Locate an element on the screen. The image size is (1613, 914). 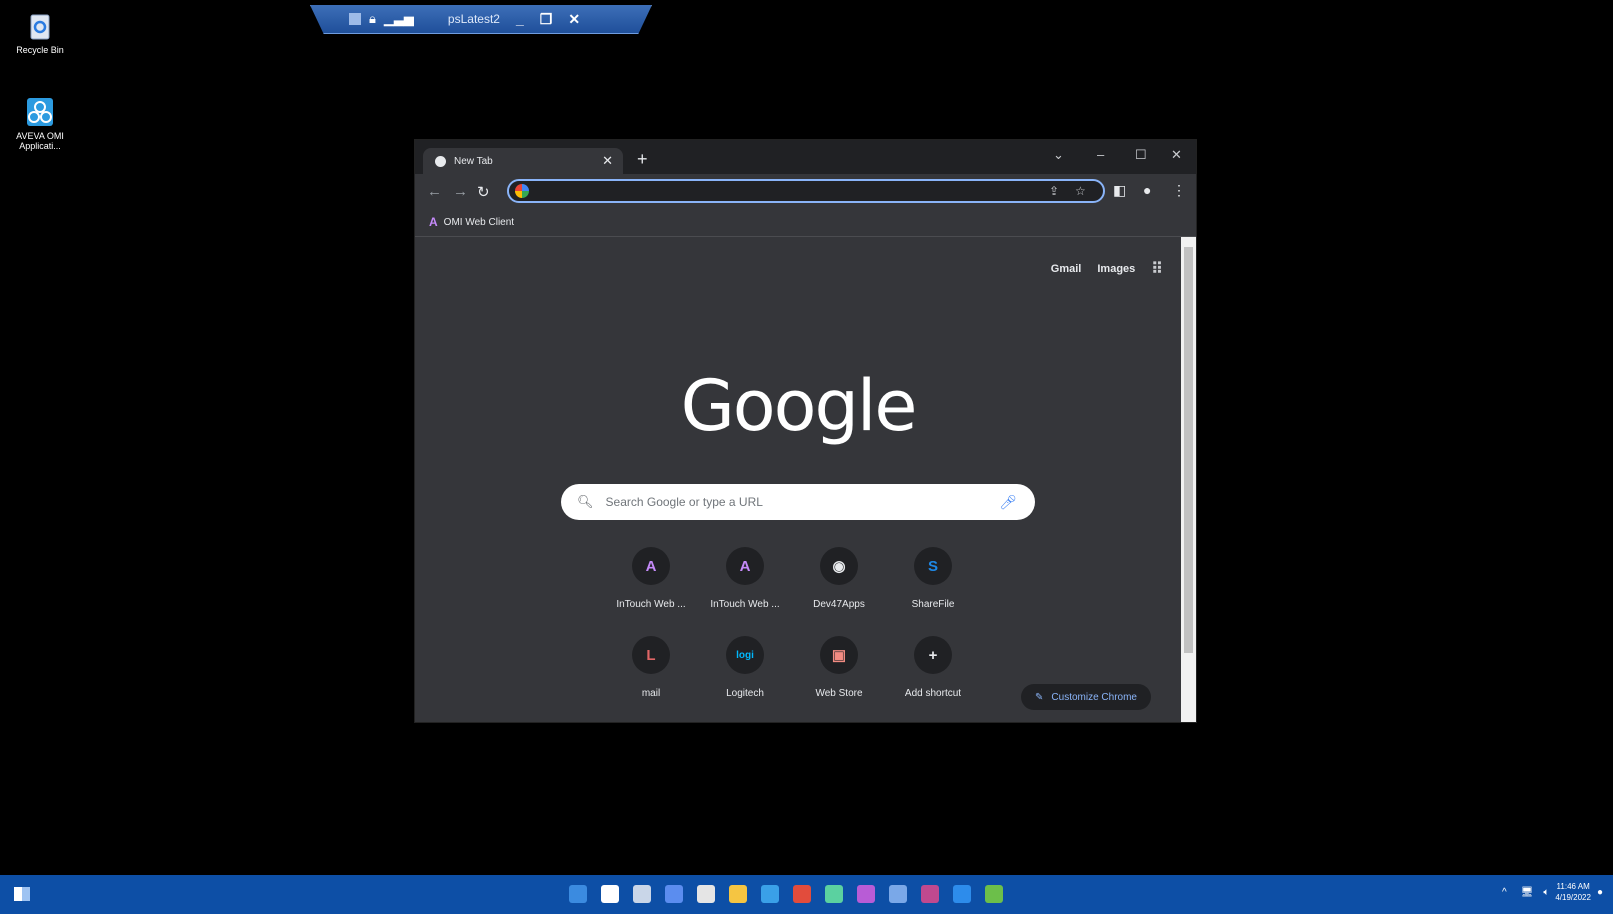
shortcut-label: mail is located at coordinates (651, 693).